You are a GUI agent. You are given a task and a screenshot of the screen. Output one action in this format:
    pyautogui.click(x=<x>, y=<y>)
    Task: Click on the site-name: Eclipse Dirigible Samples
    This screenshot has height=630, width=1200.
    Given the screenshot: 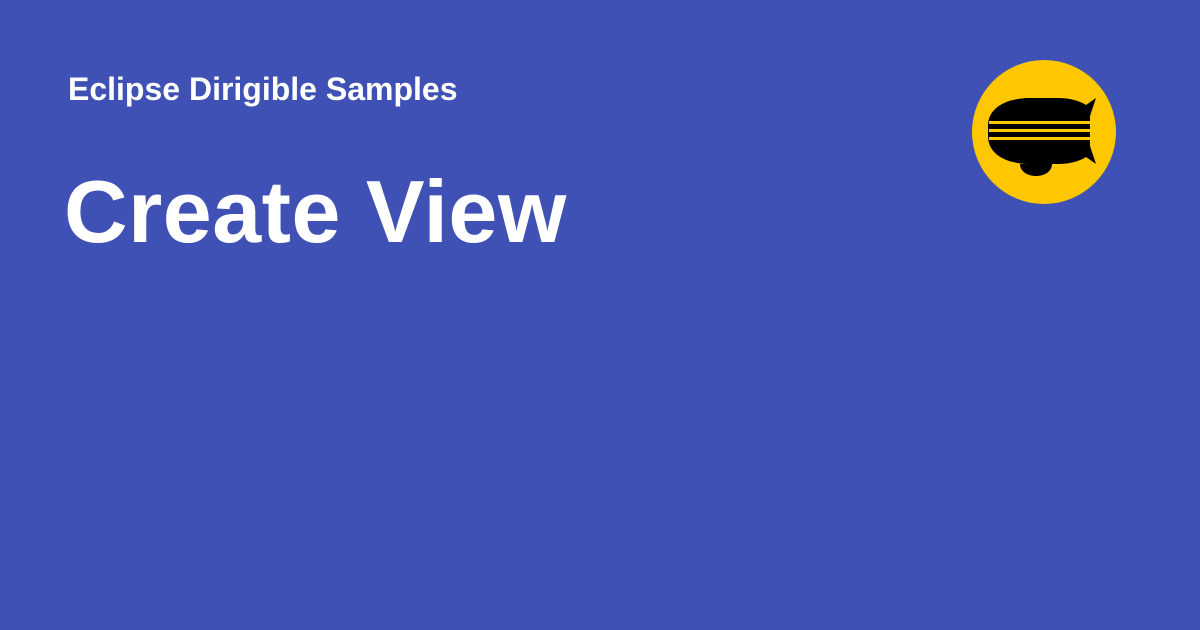 What is the action you would take?
    pyautogui.click(x=263, y=89)
    